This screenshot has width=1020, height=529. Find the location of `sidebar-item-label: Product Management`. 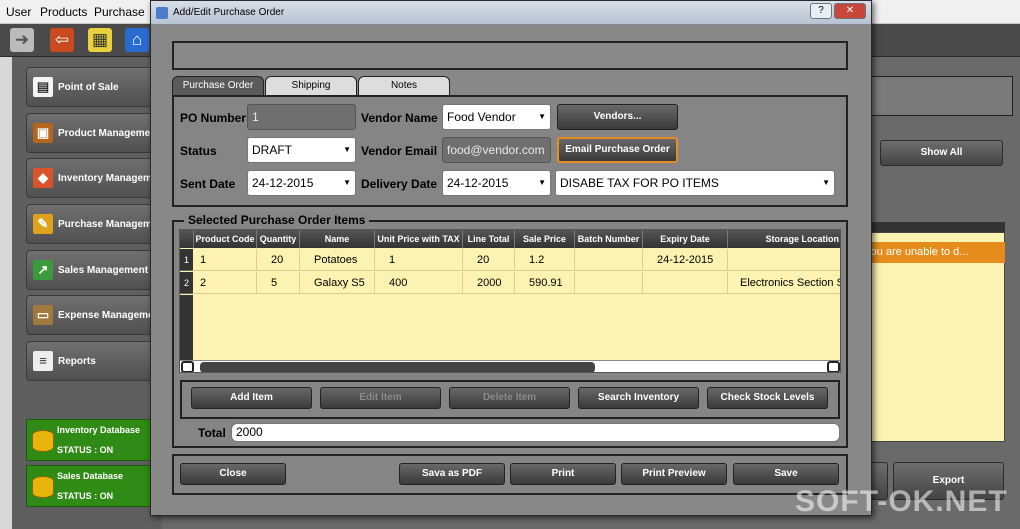

sidebar-item-label: Product Management is located at coordinates (109, 133).